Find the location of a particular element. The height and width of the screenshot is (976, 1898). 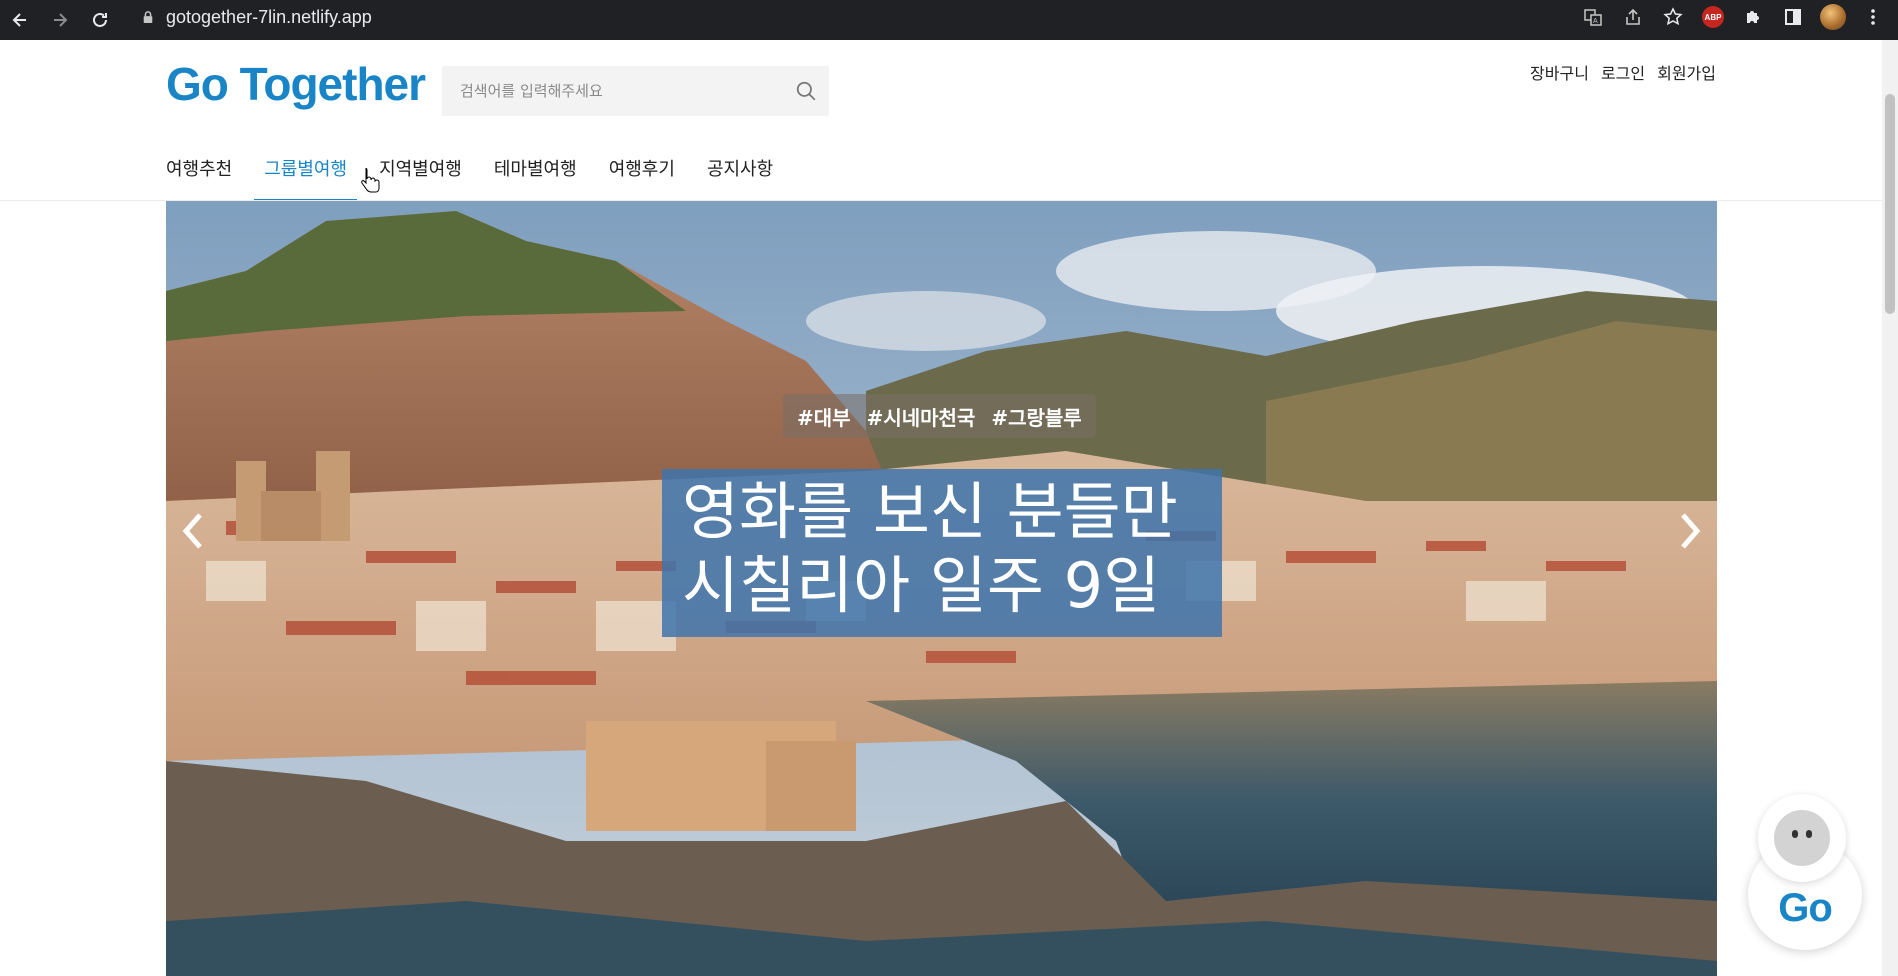

chevron-left-icon is located at coordinates (192, 531).